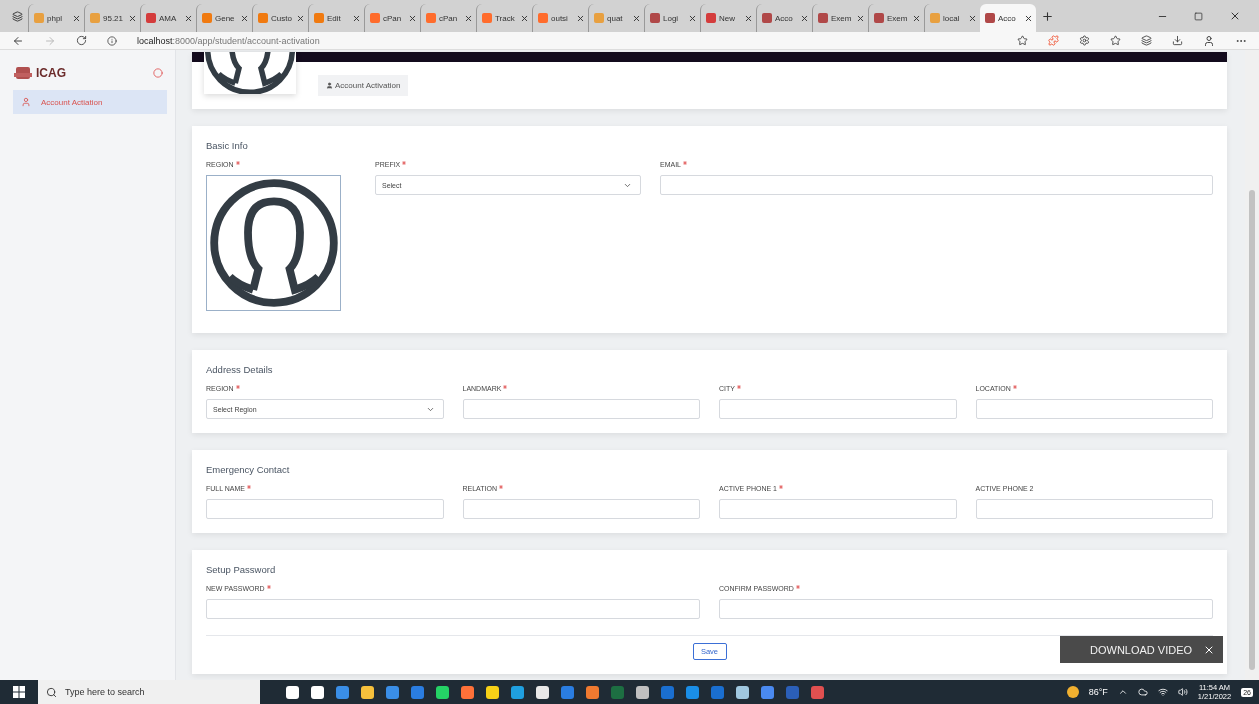 The image size is (1259, 704). I want to click on volume-icon, so click(1182, 692).